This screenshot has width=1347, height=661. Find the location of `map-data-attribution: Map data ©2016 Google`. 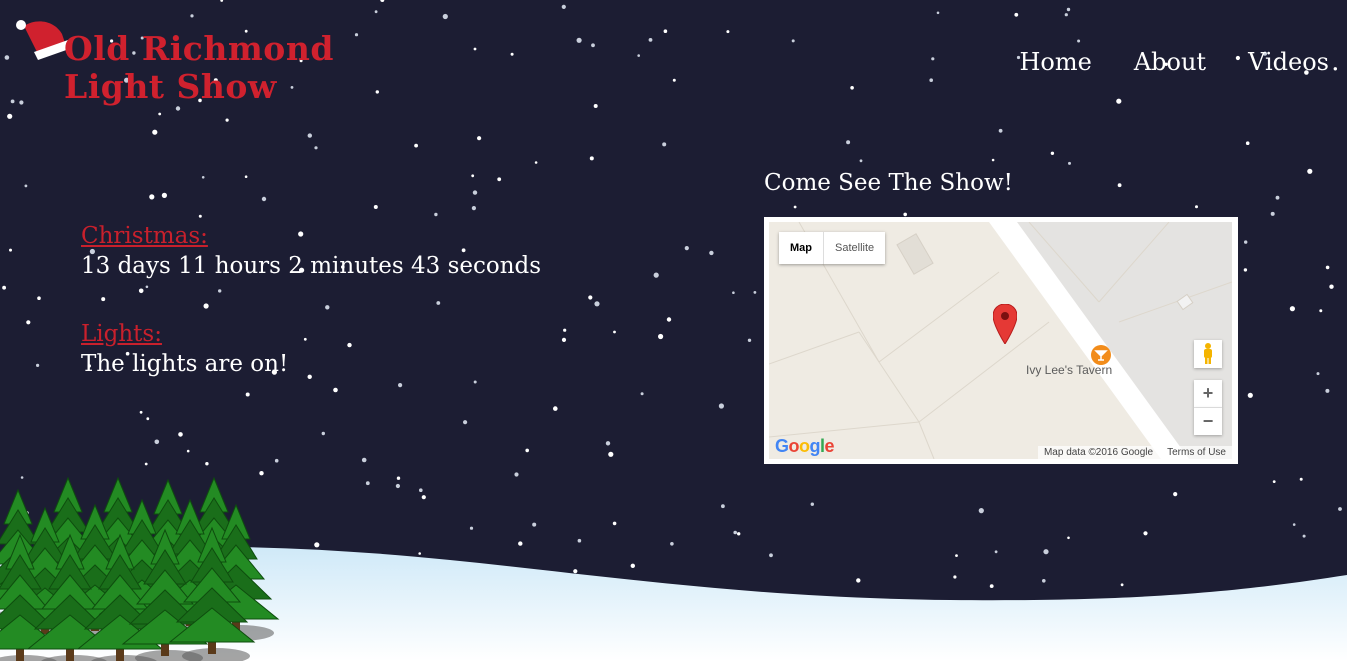

map-data-attribution: Map data ©2016 Google is located at coordinates (1098, 452).